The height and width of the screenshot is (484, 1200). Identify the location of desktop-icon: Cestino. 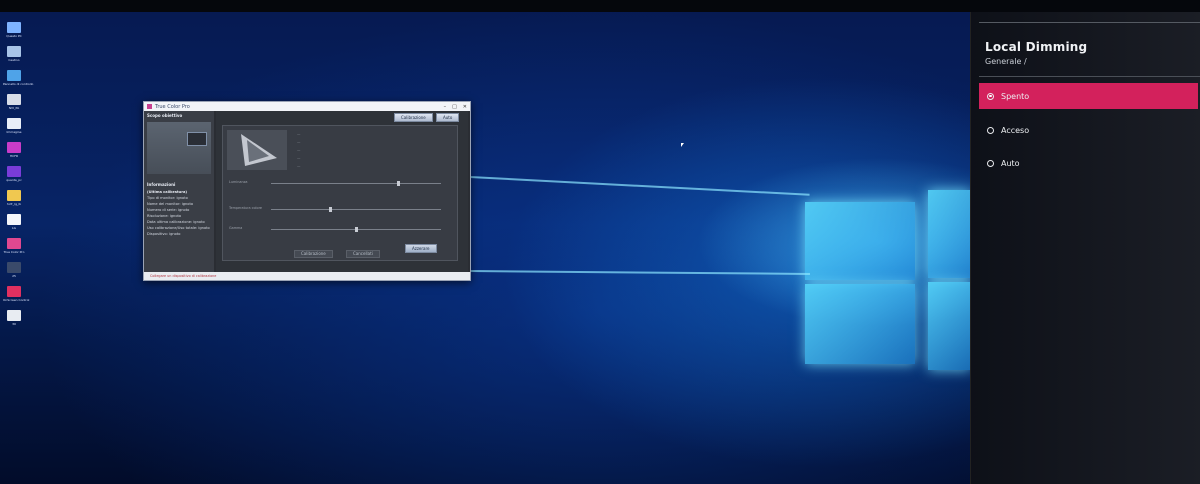
(14, 54).